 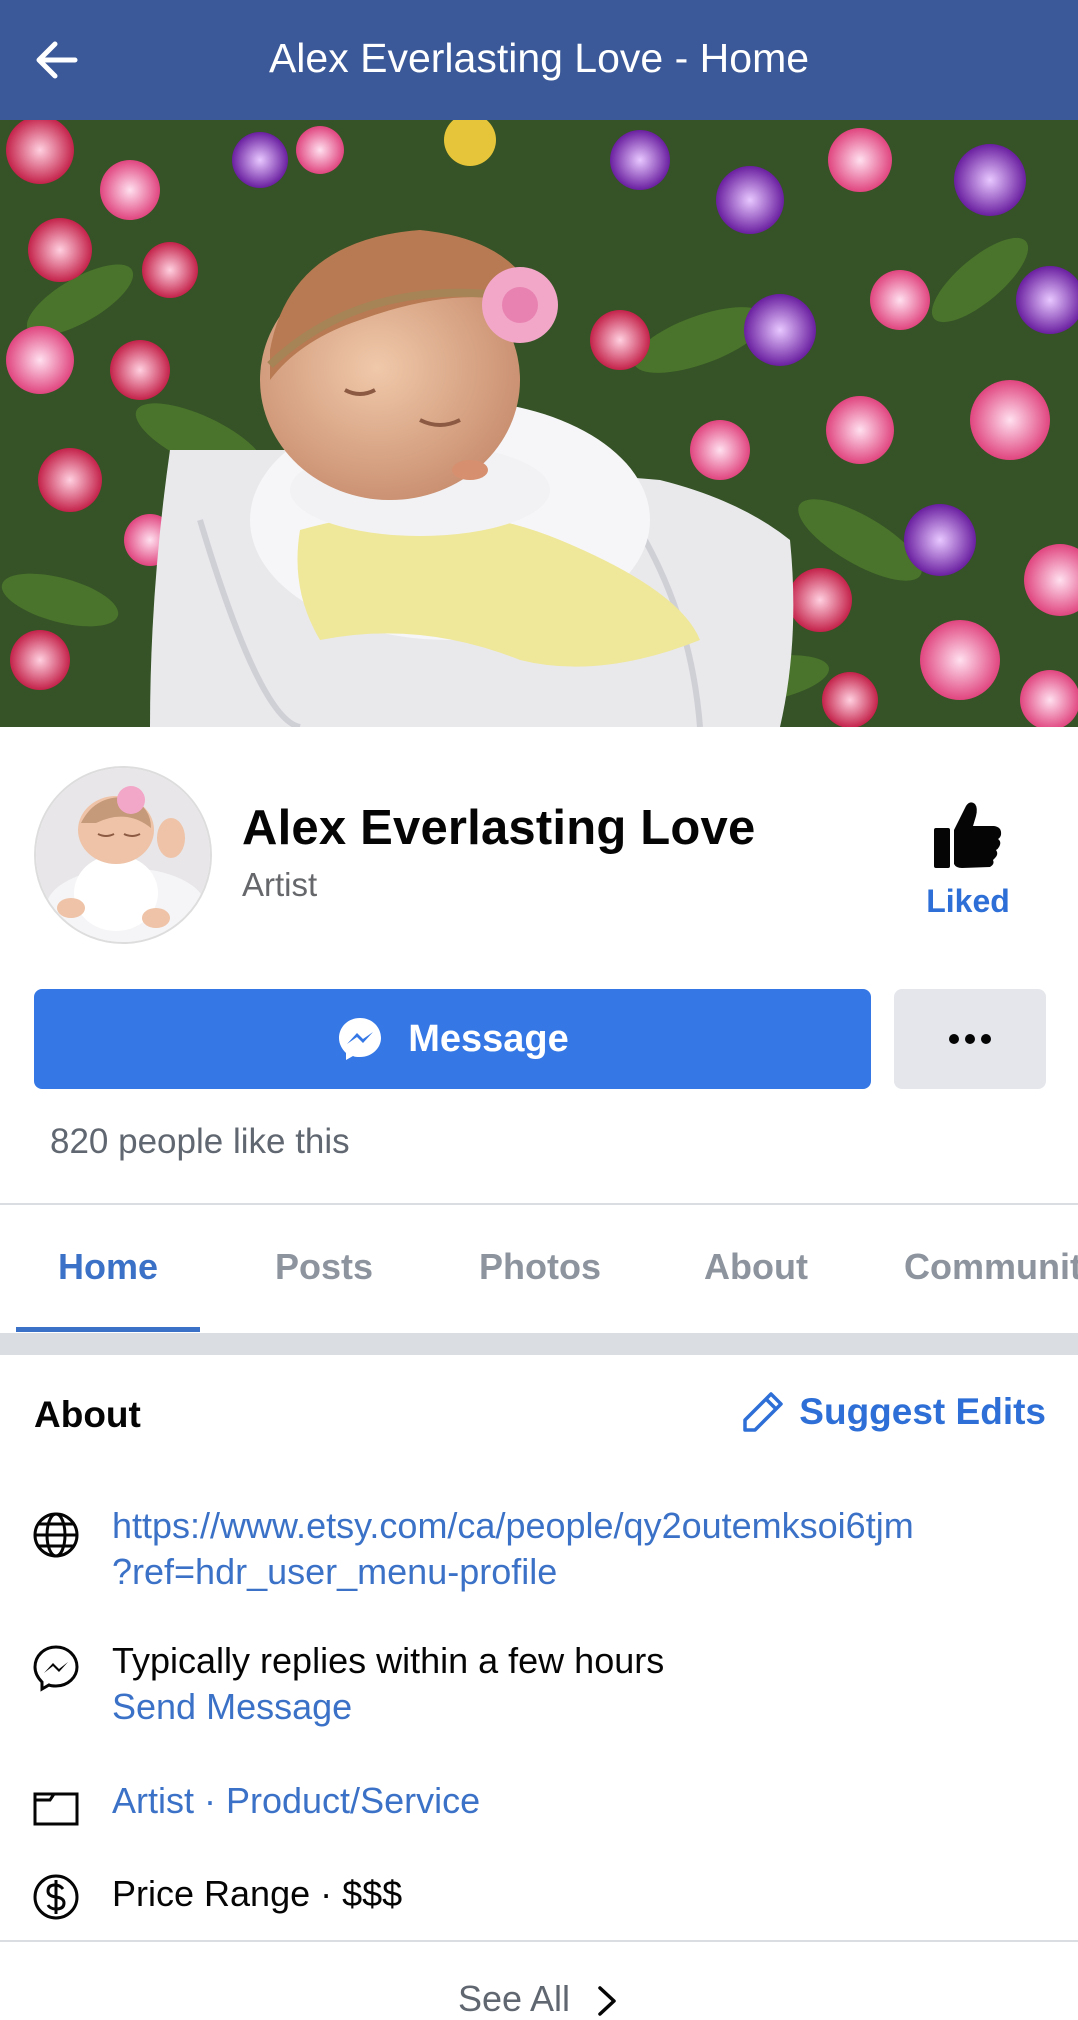 I want to click on message-label: Message, so click(x=488, y=1038).